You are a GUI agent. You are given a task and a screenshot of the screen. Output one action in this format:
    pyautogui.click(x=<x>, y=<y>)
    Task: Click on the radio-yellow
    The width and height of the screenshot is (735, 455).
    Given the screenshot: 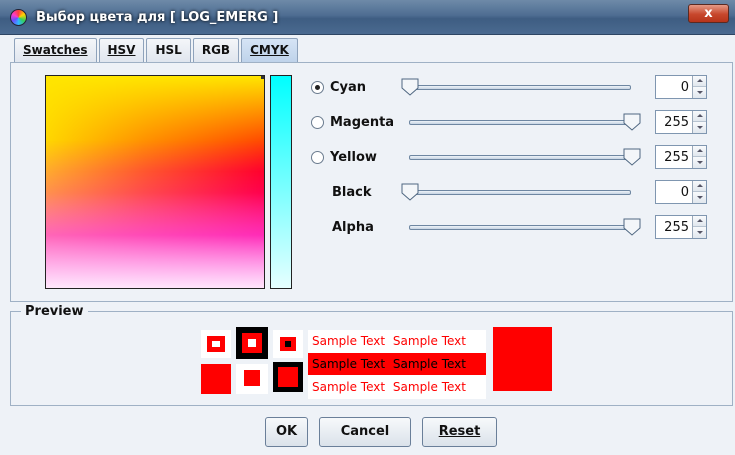 What is the action you would take?
    pyautogui.click(x=317, y=157)
    